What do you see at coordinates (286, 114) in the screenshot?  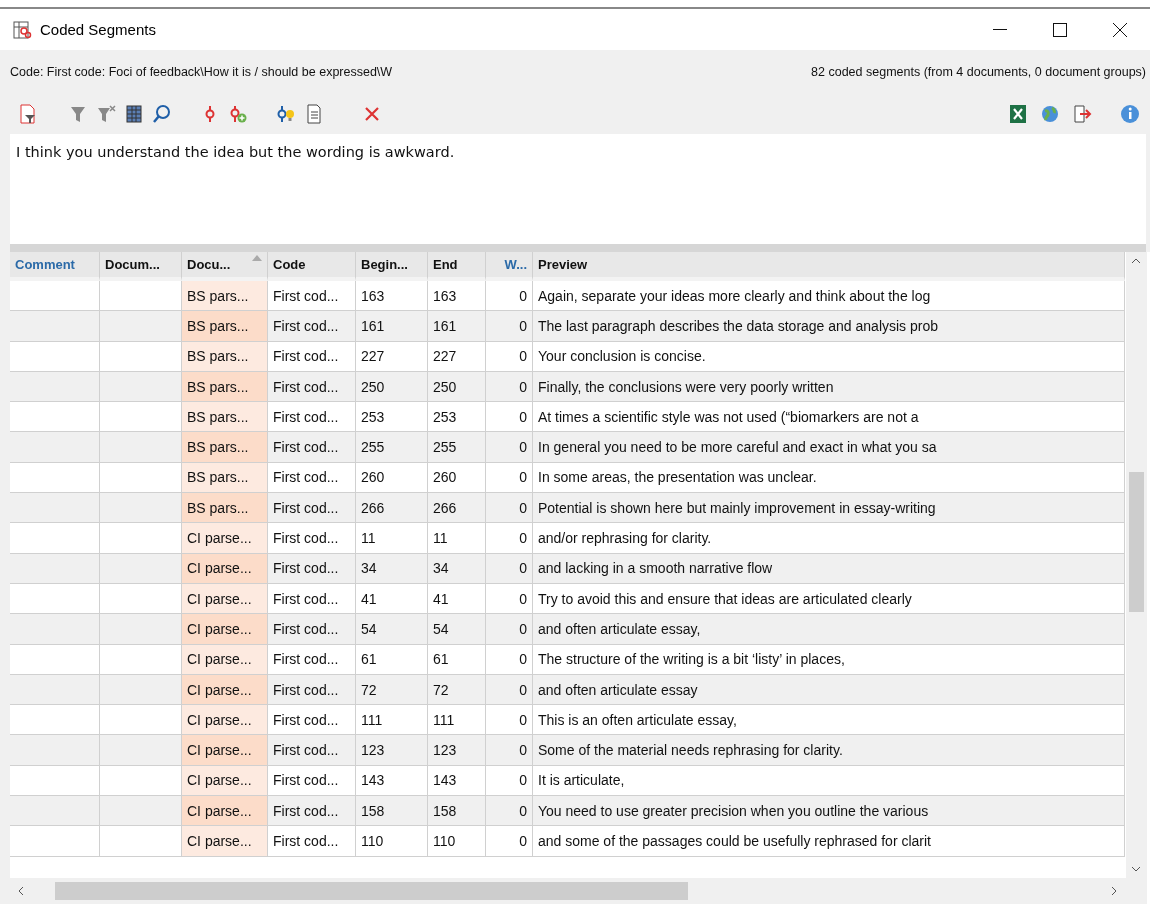 I see `code-idea-icon` at bounding box center [286, 114].